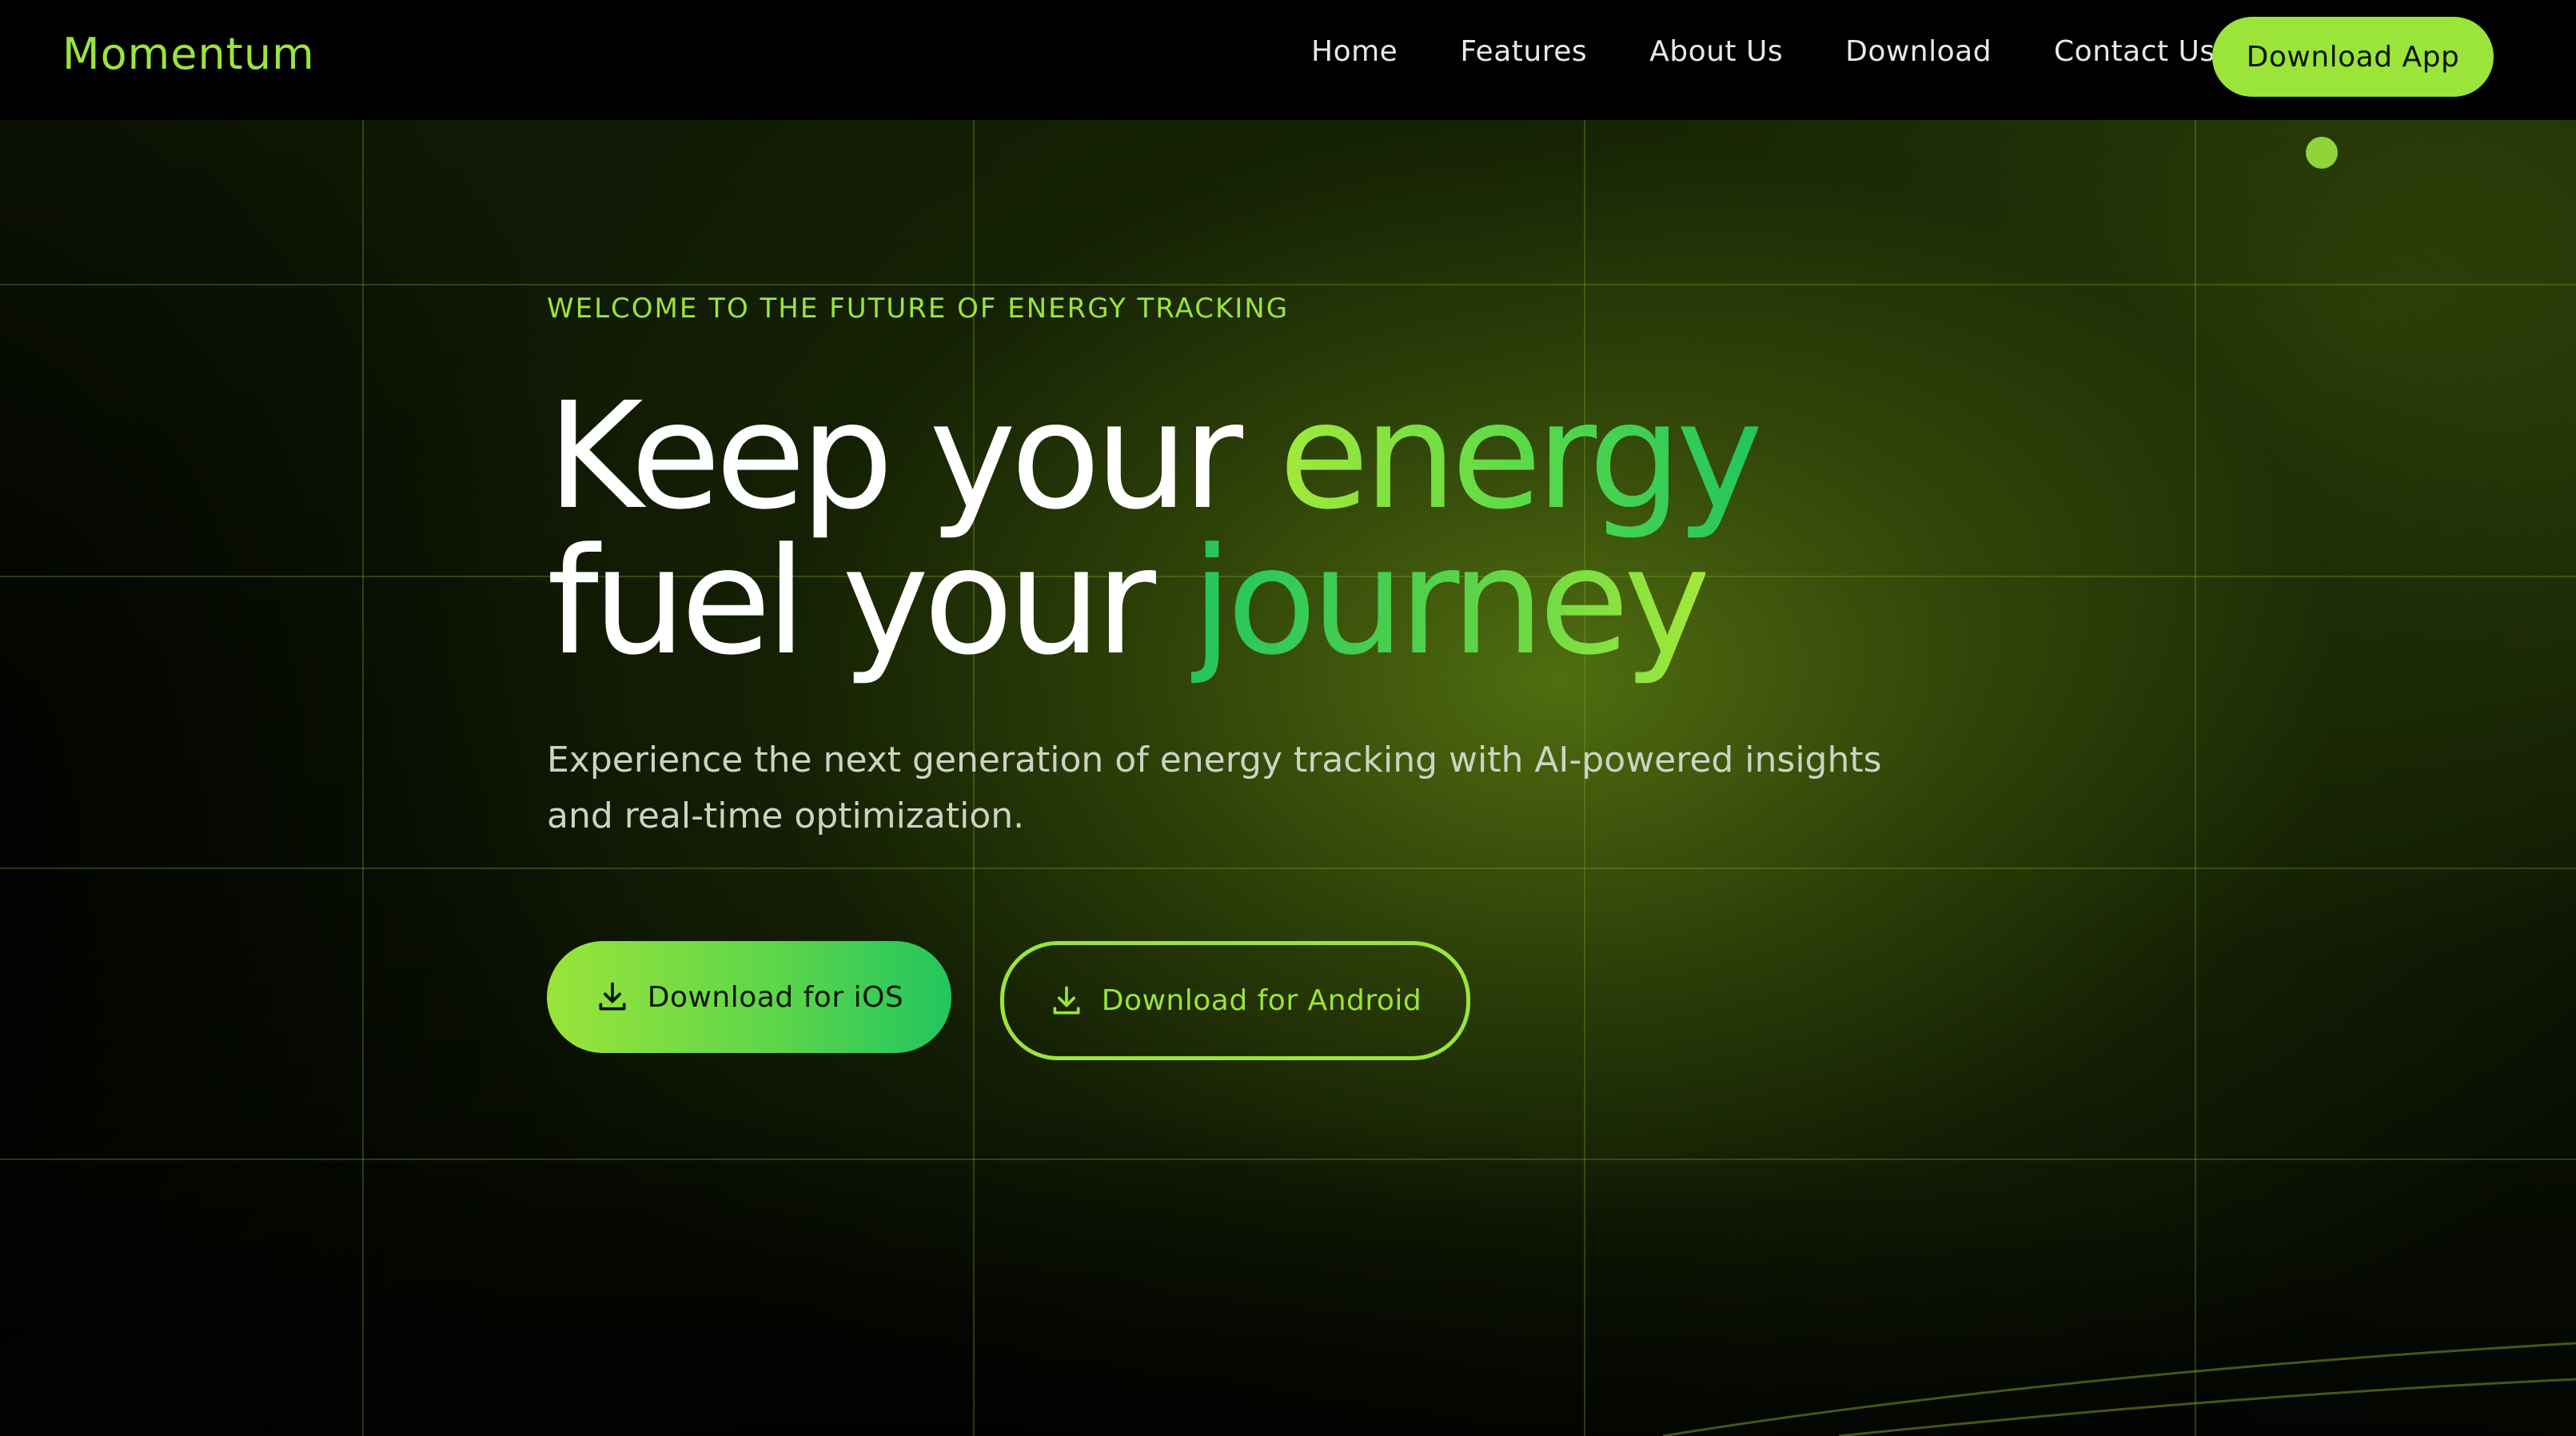  Describe the element at coordinates (188, 54) in the screenshot. I see `brand-logo: Momentum` at that location.